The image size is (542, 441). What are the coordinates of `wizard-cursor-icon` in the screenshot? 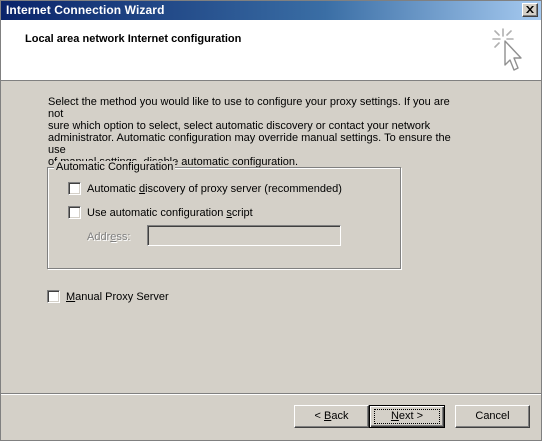 It's located at (507, 49).